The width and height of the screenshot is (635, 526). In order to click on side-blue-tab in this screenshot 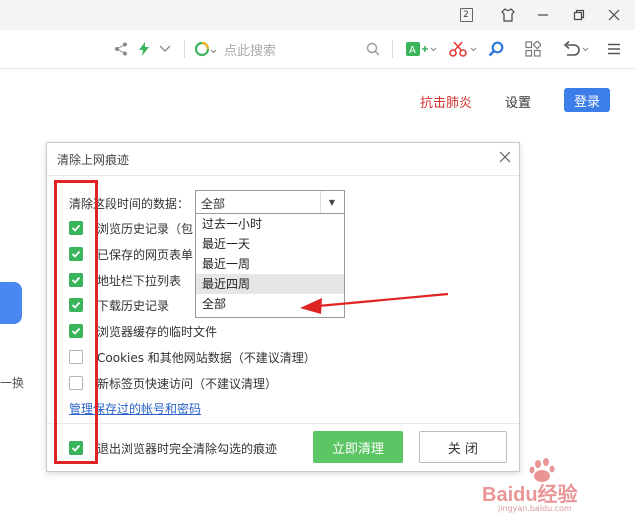, I will do `click(11, 303)`.